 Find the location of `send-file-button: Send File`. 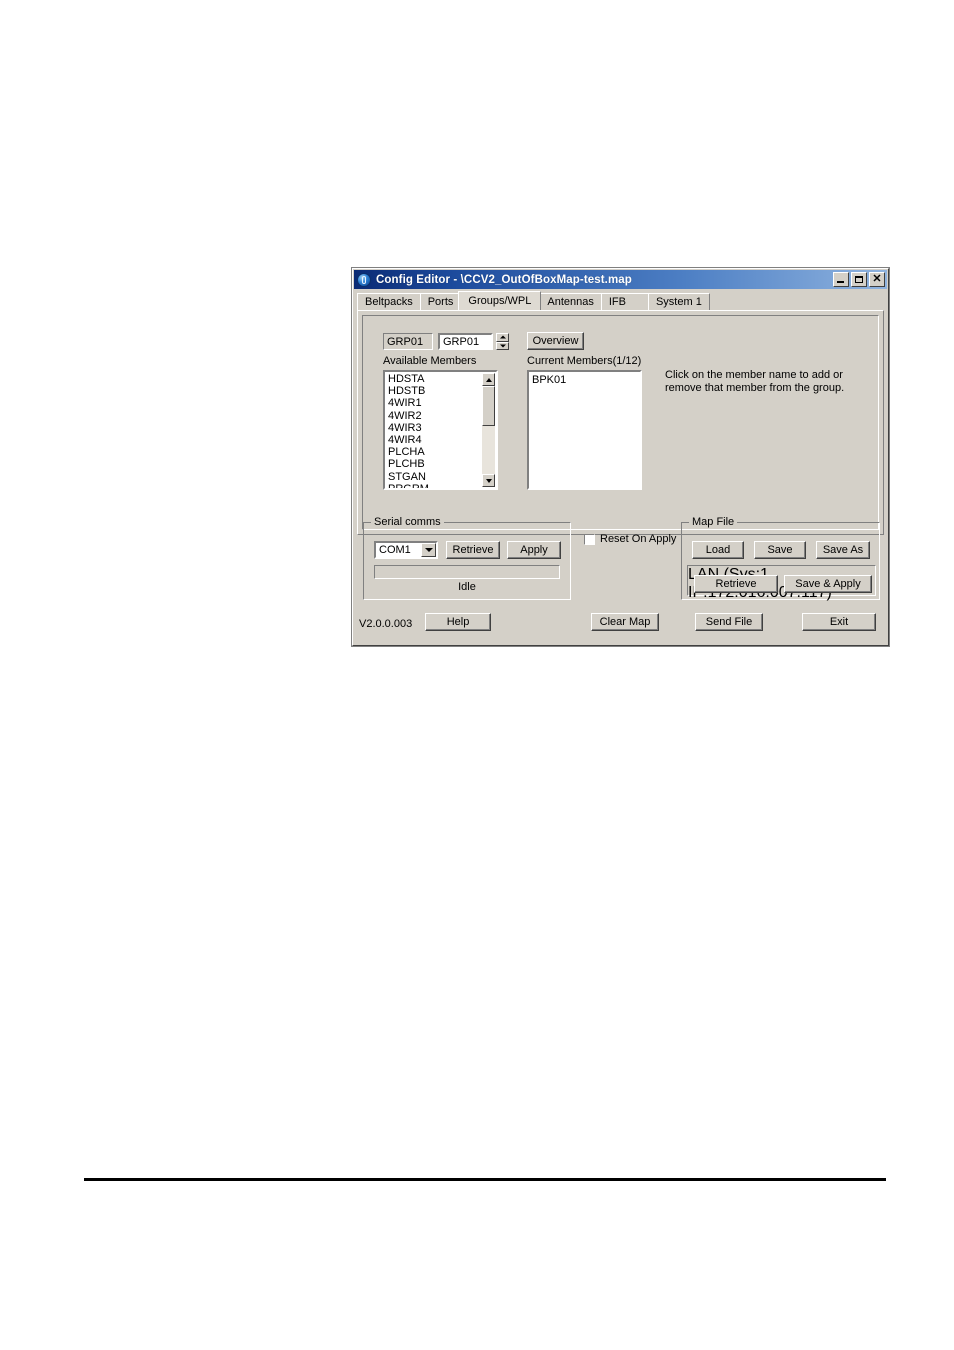

send-file-button: Send File is located at coordinates (729, 622).